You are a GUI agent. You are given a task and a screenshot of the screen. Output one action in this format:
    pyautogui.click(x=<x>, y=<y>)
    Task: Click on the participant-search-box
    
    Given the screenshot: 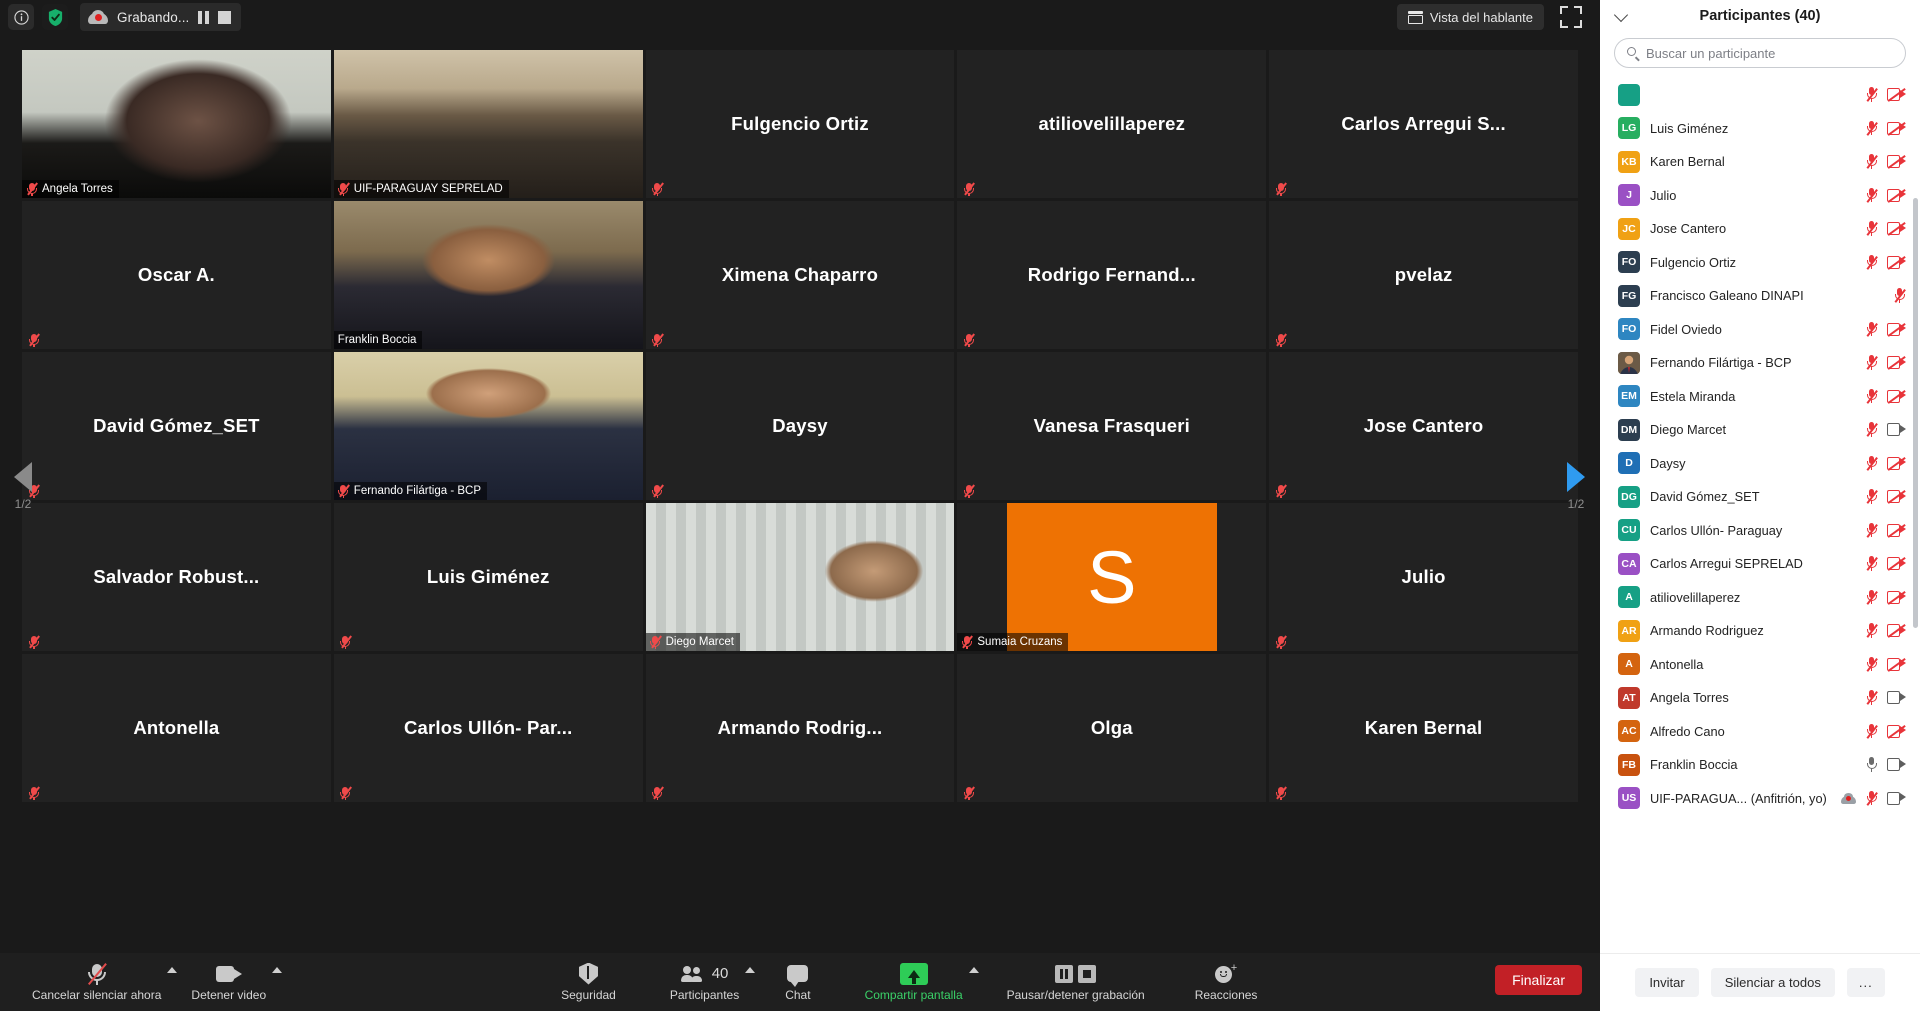 What is the action you would take?
    pyautogui.click(x=1760, y=53)
    